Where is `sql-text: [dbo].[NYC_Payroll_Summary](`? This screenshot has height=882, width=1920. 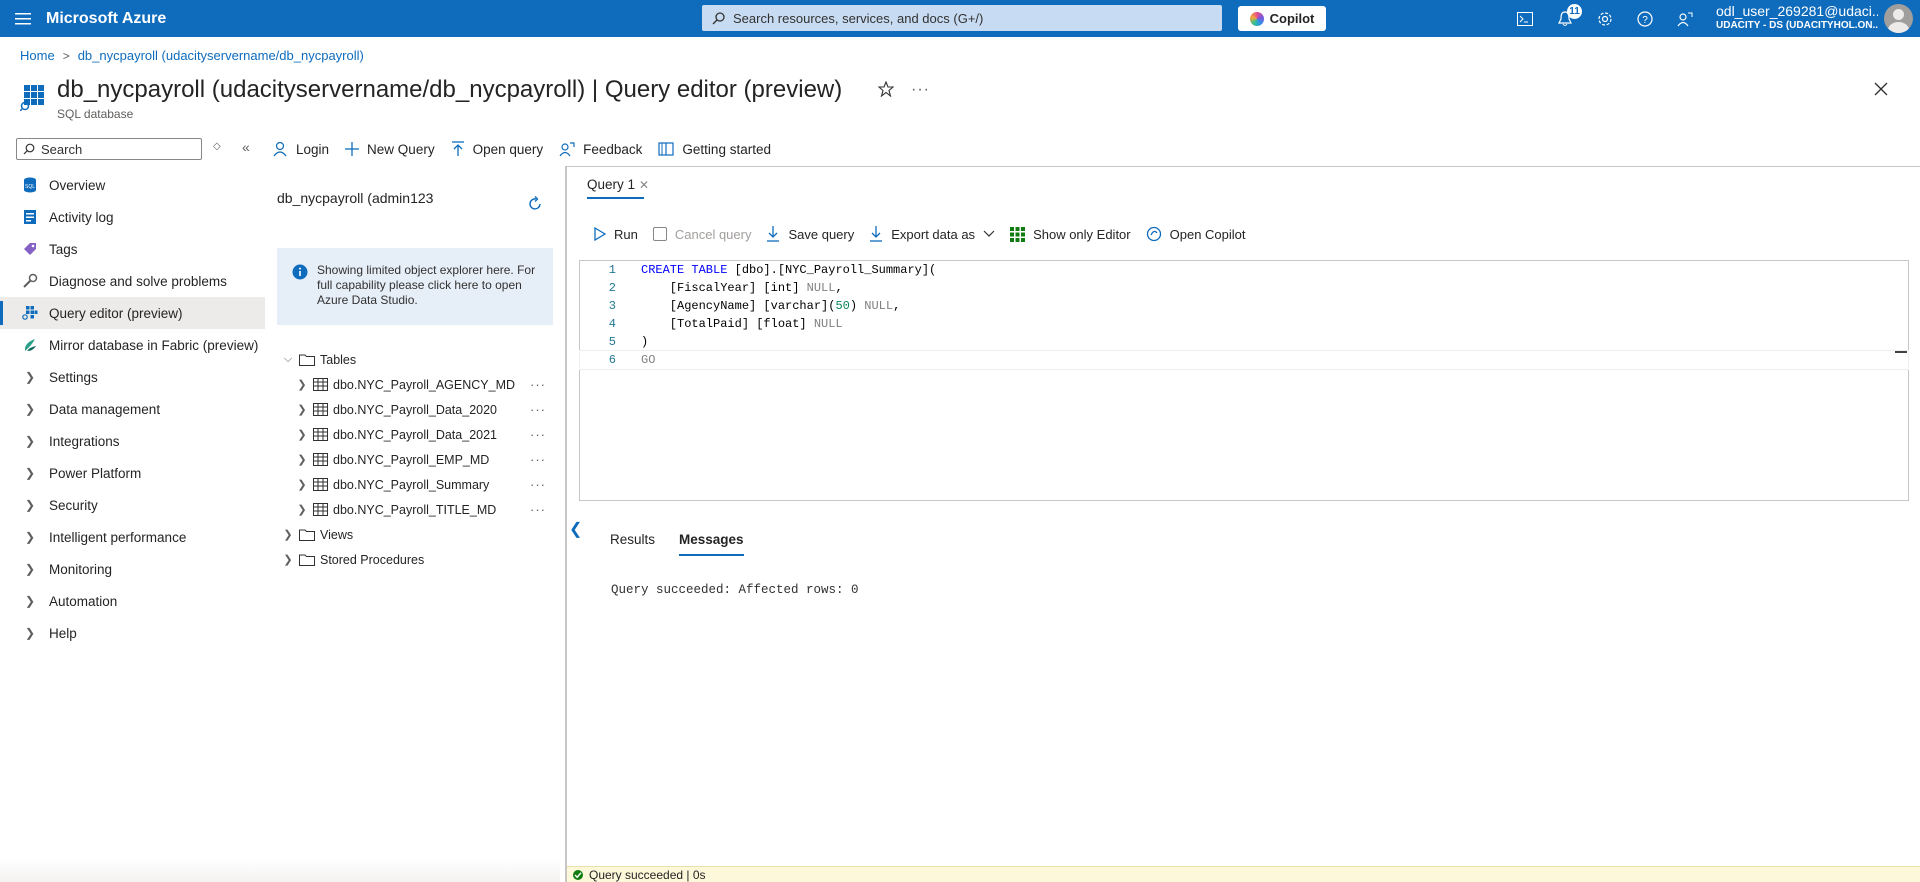 sql-text: [dbo].[NYC_Payroll_Summary]( is located at coordinates (832, 270).